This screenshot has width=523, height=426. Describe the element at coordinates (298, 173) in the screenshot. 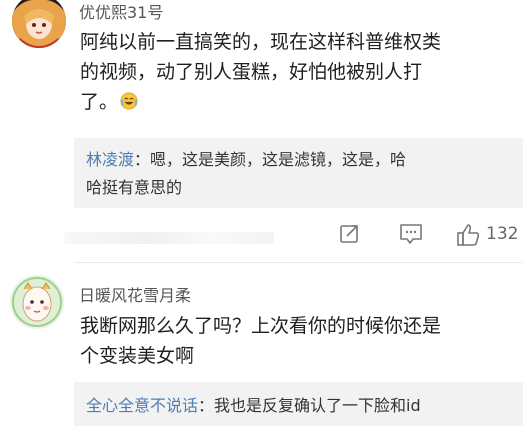

I see `reply-preview: 林凌渡：嗯，这是美颜，这是滤镜，这是，哈 哈挺有意思的` at that location.